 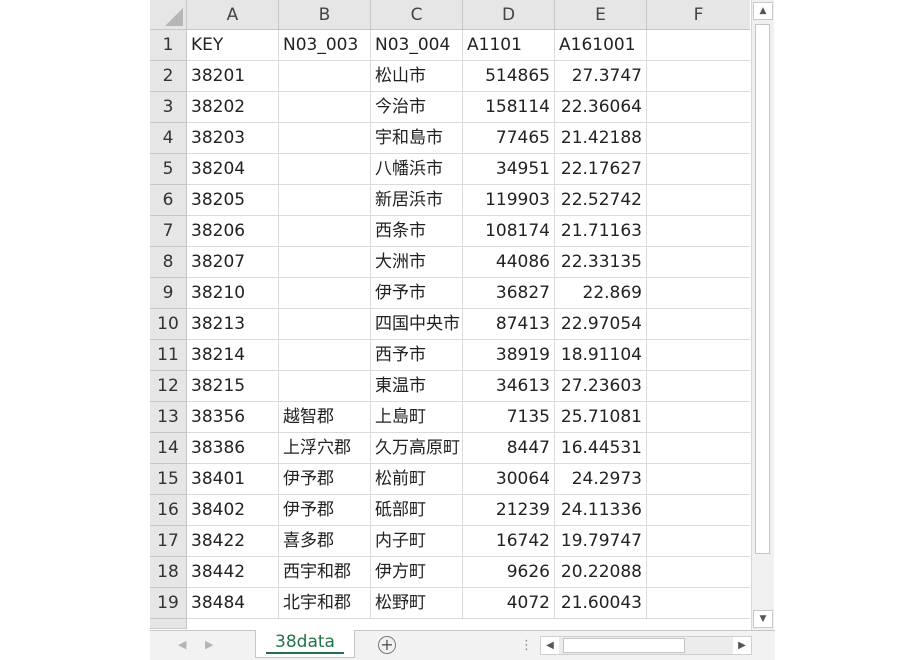 I want to click on cell-c: 伊方町, so click(x=417, y=572).